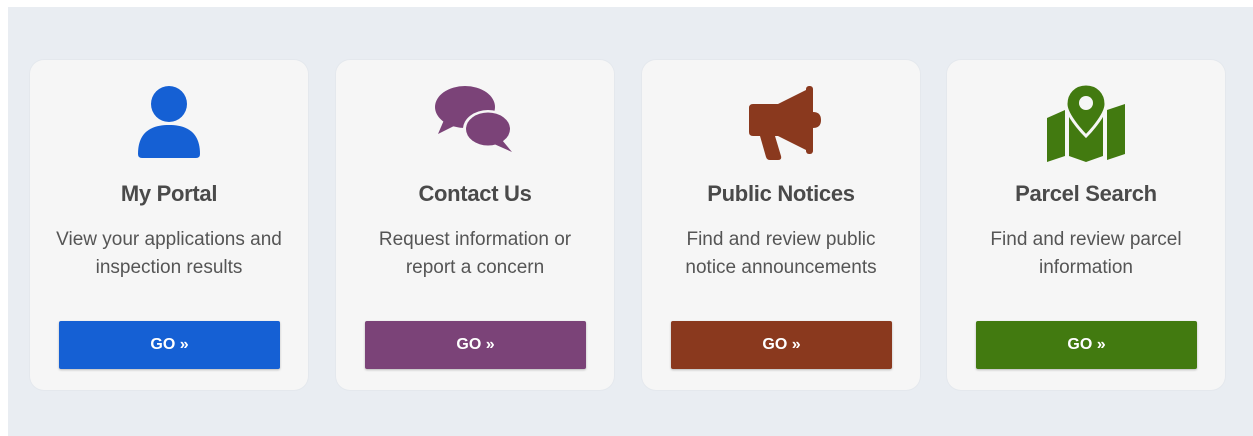  Describe the element at coordinates (169, 193) in the screenshot. I see `card-title: My Portal` at that location.